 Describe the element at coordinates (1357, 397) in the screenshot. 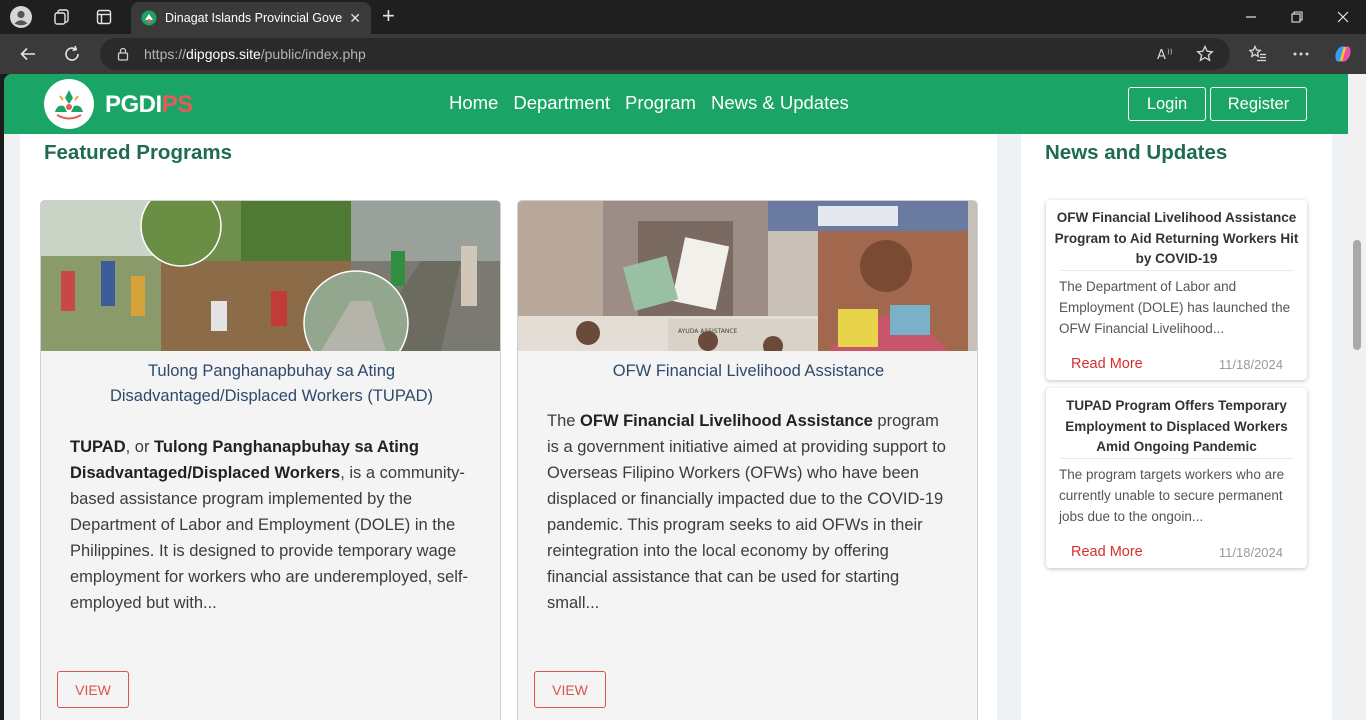

I see `page-scrollbar` at that location.